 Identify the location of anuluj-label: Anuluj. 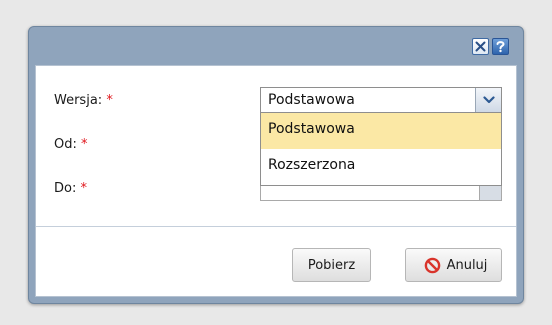
(467, 265).